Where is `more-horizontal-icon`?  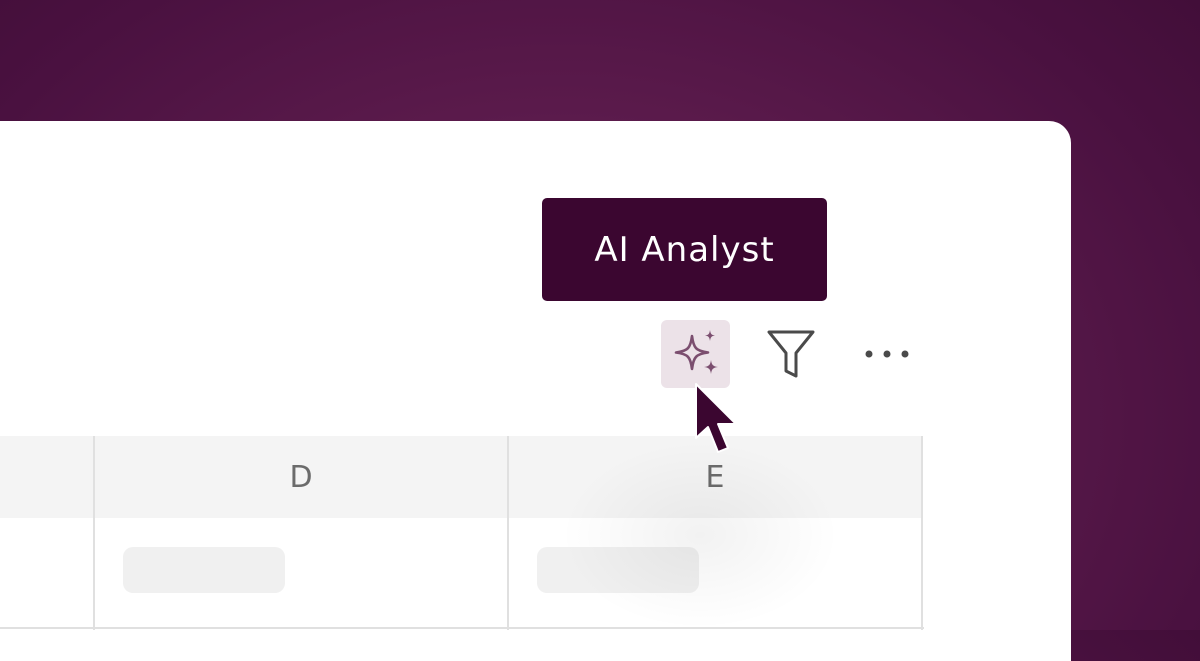
more-horizontal-icon is located at coordinates (887, 354).